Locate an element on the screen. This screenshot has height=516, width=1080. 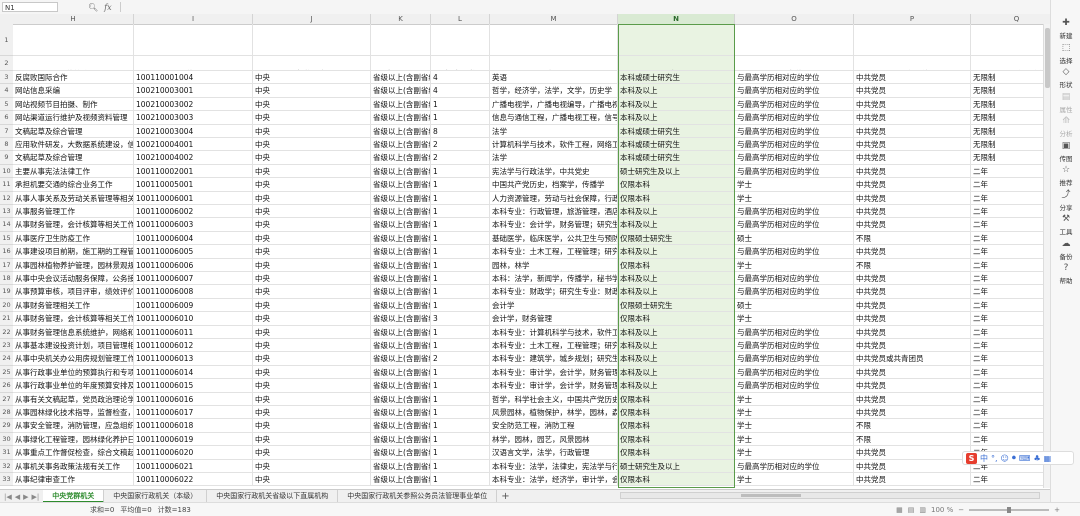
row-number: 1 is located at coordinates (6, 40).